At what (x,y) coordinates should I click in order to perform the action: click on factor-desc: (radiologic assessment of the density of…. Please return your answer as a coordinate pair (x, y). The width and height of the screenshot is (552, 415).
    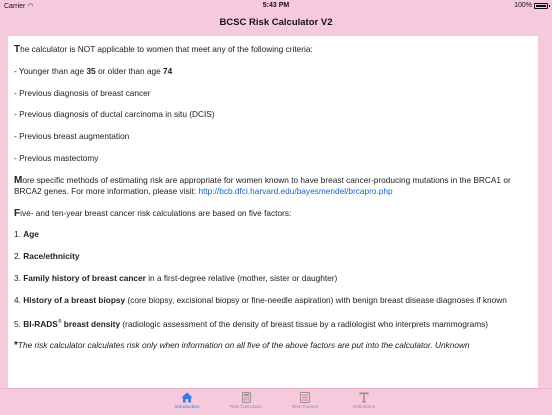
    Looking at the image, I should click on (304, 323).